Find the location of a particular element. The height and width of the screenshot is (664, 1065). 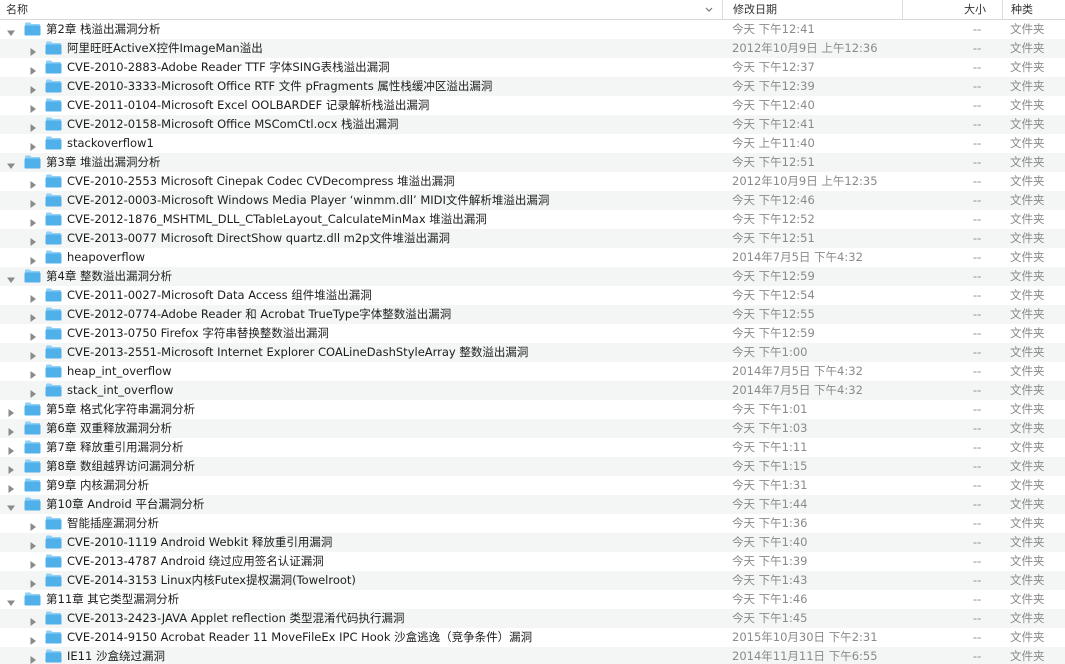

folder-name: IE11 沙盒绕过漏洞 is located at coordinates (116, 656).